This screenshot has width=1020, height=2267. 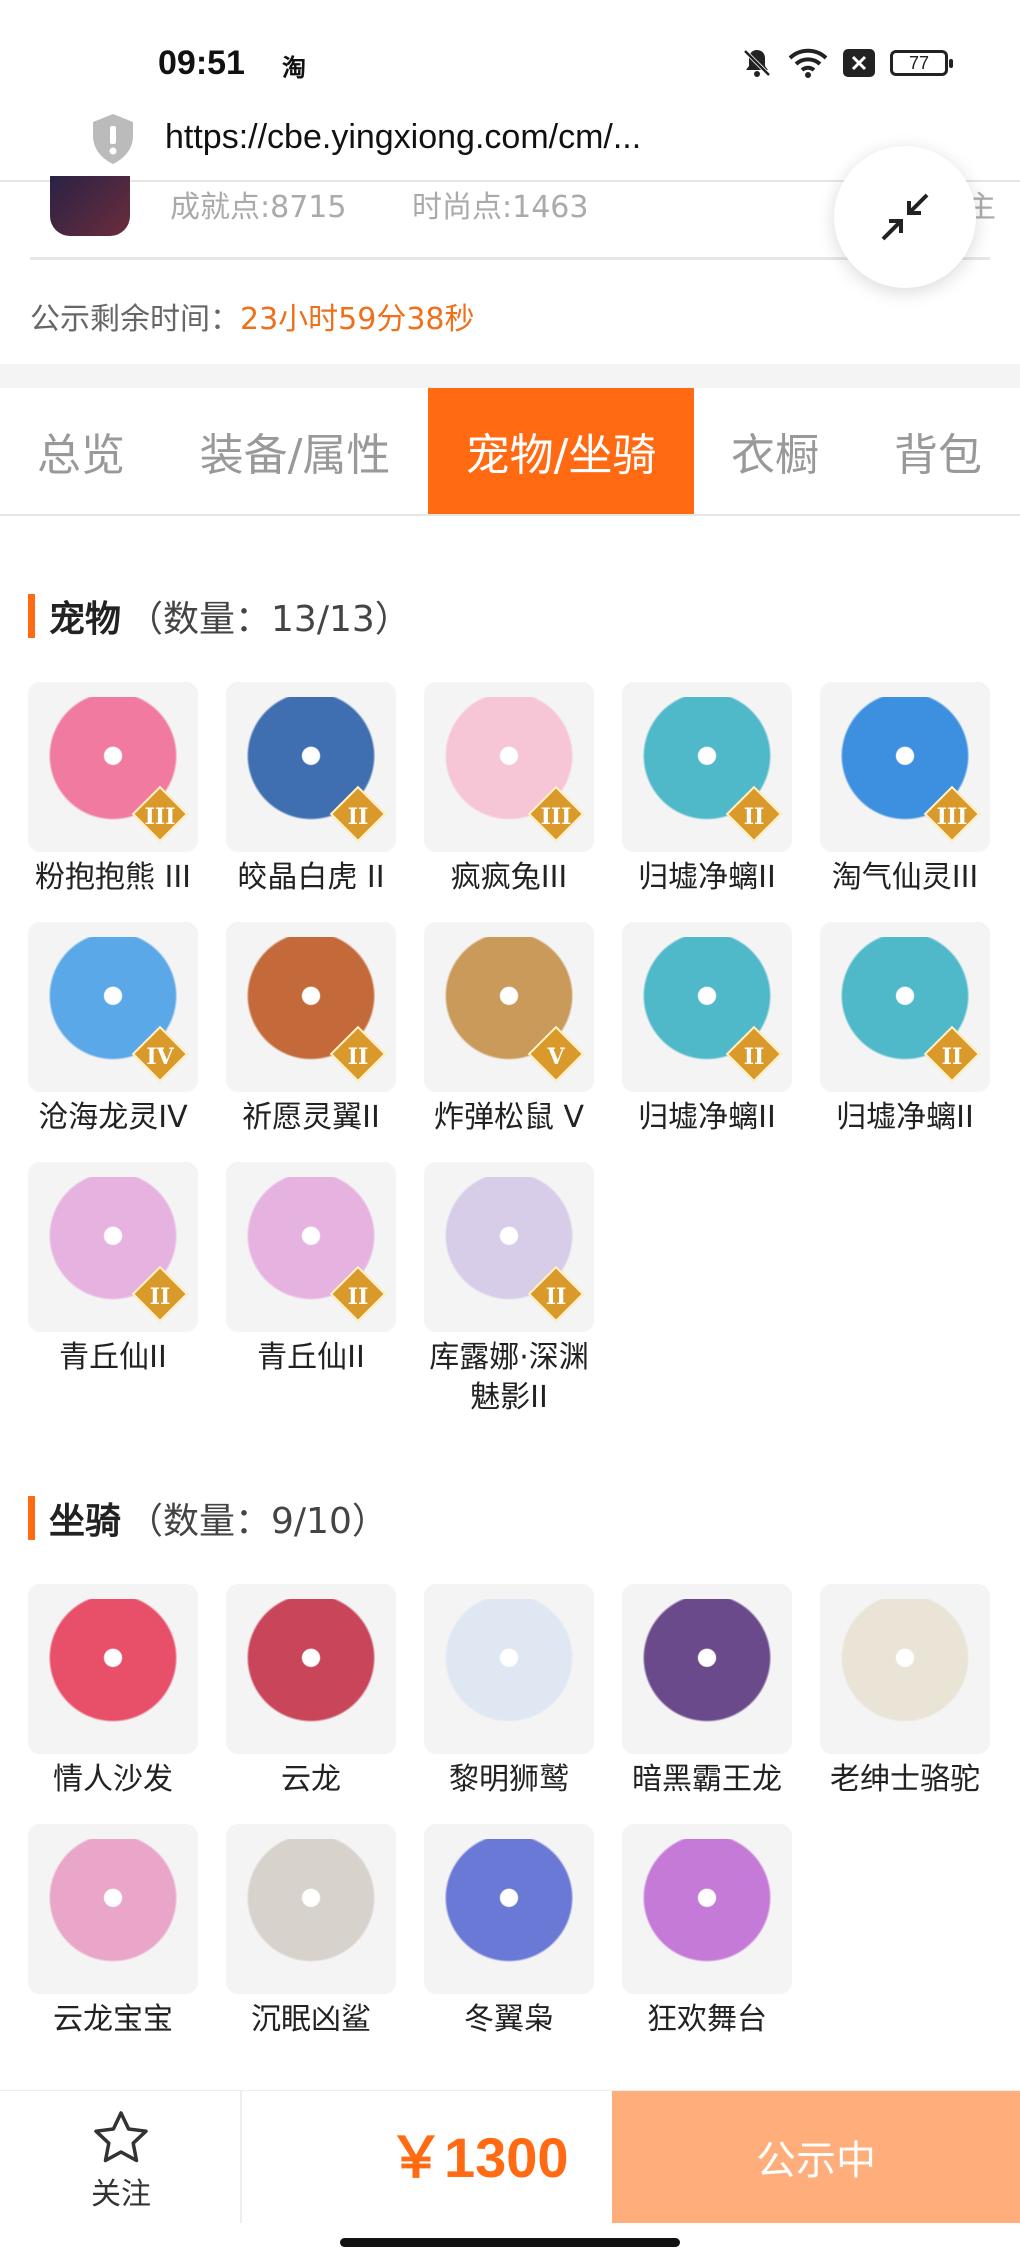 I want to click on pets-item: III 粉抱抱熊 III, so click(x=113, y=790).